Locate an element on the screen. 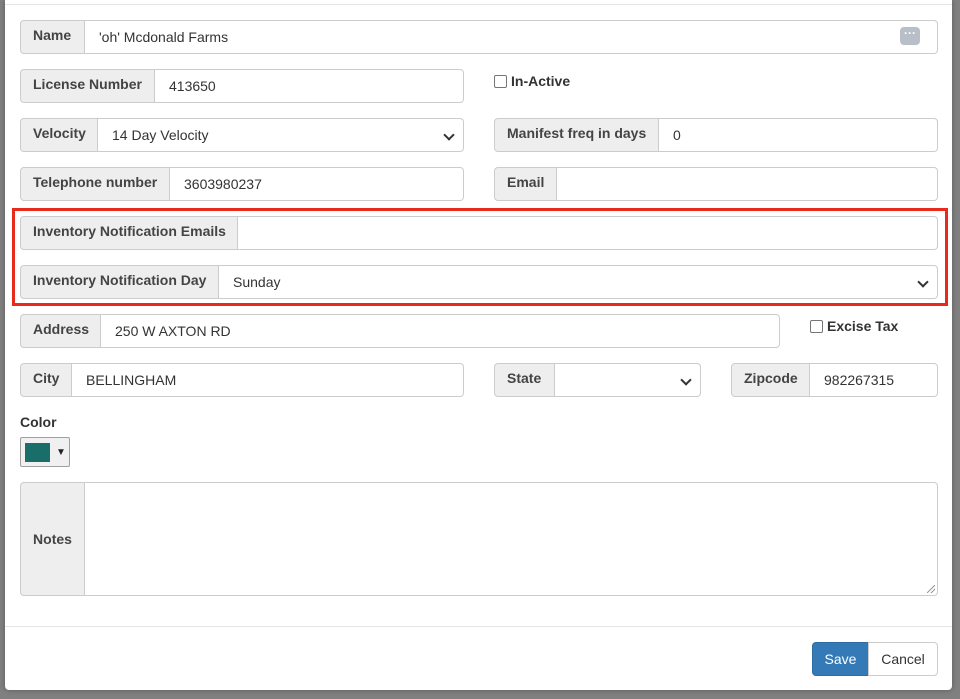 The height and width of the screenshot is (699, 960). manifest-freq-value: 0 is located at coordinates (677, 135).